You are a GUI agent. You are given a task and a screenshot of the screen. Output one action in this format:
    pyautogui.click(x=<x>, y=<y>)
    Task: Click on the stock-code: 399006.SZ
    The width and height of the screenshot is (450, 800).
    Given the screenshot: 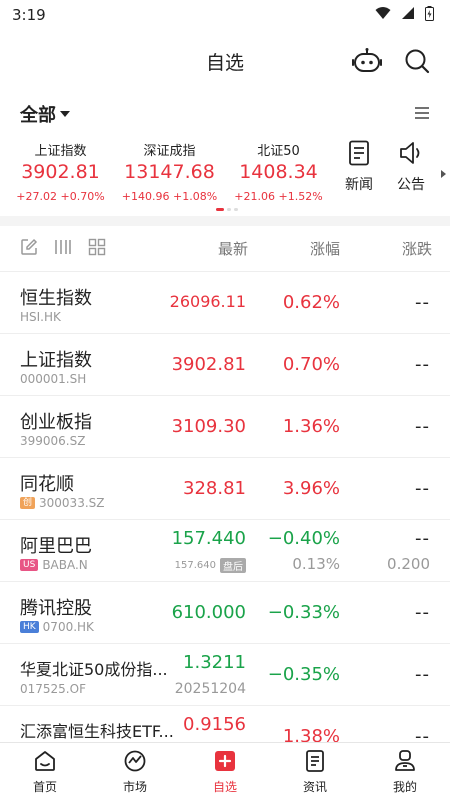 What is the action you would take?
    pyautogui.click(x=53, y=441)
    